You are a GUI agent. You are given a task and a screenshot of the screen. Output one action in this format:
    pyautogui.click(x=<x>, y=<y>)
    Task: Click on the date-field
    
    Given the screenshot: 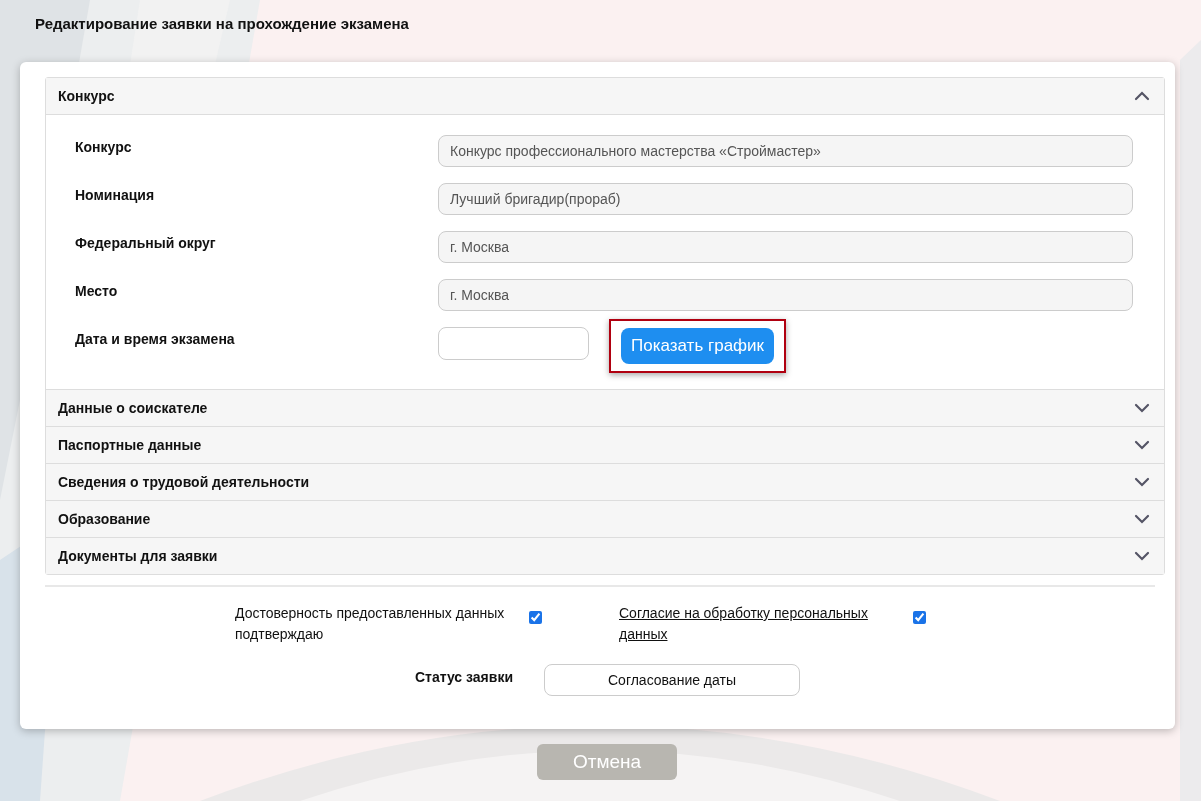 What is the action you would take?
    pyautogui.click(x=513, y=343)
    